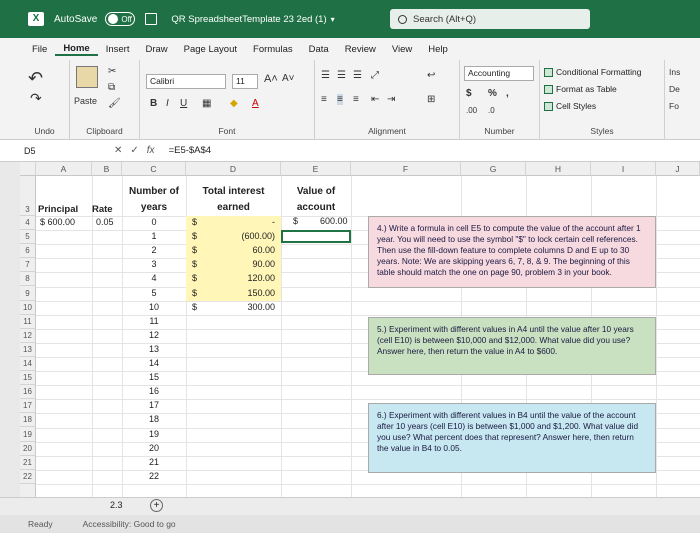  What do you see at coordinates (245, 81) in the screenshot?
I see `font-size-select: 11` at bounding box center [245, 81].